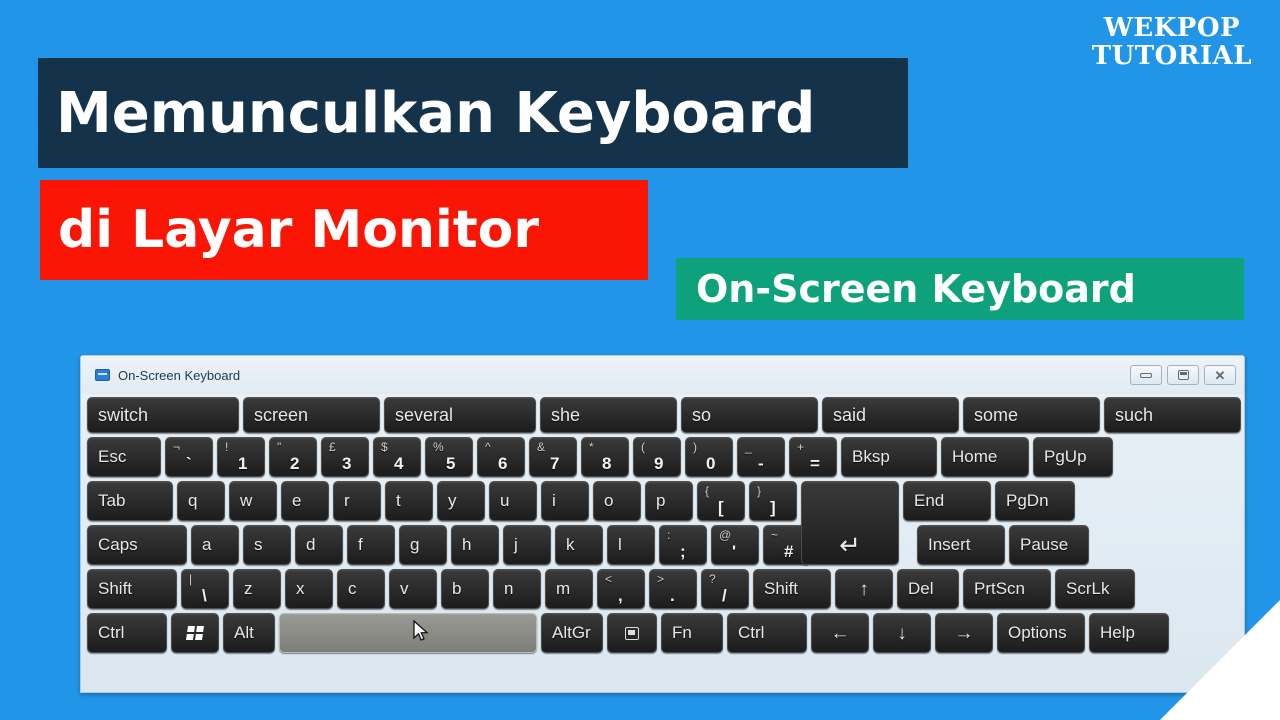 The width and height of the screenshot is (1280, 720). I want to click on key-alt: Alt, so click(249, 633).